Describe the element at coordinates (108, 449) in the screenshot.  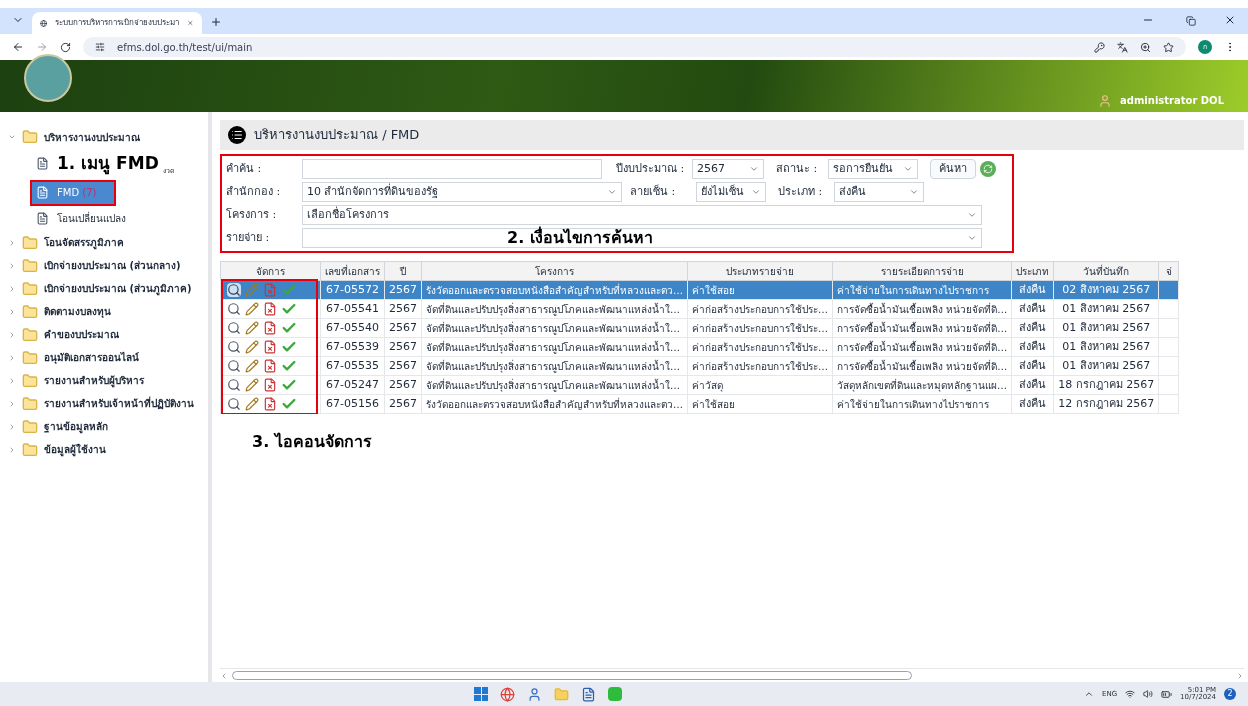
I see `sidebar-item: ข้อมูลผู้ใช้งาน` at that location.